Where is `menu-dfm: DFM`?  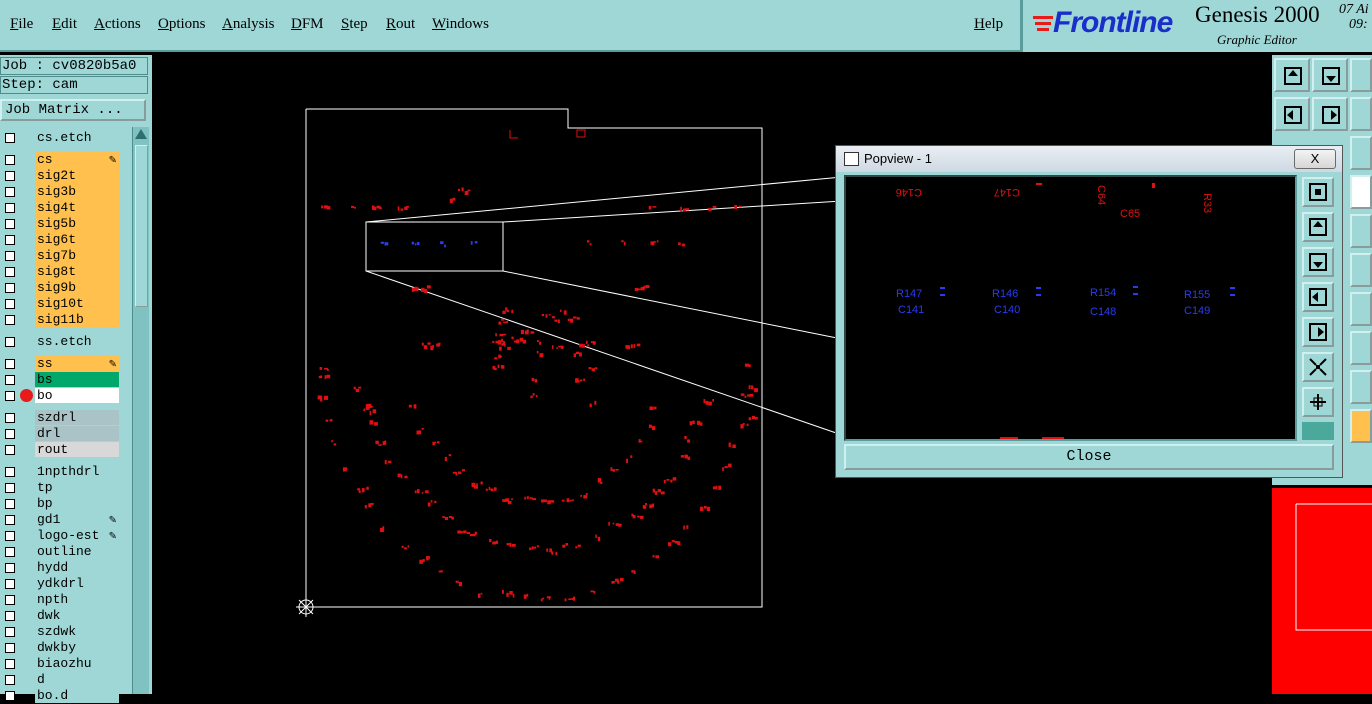
menu-dfm: DFM is located at coordinates (307, 24).